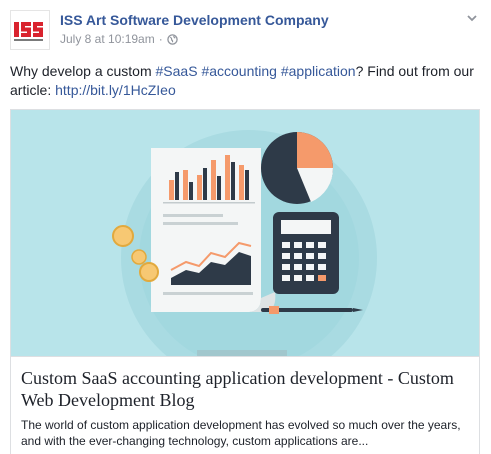 This screenshot has height=454, width=491. Describe the element at coordinates (472, 18) in the screenshot. I see `chevron-down-icon` at that location.